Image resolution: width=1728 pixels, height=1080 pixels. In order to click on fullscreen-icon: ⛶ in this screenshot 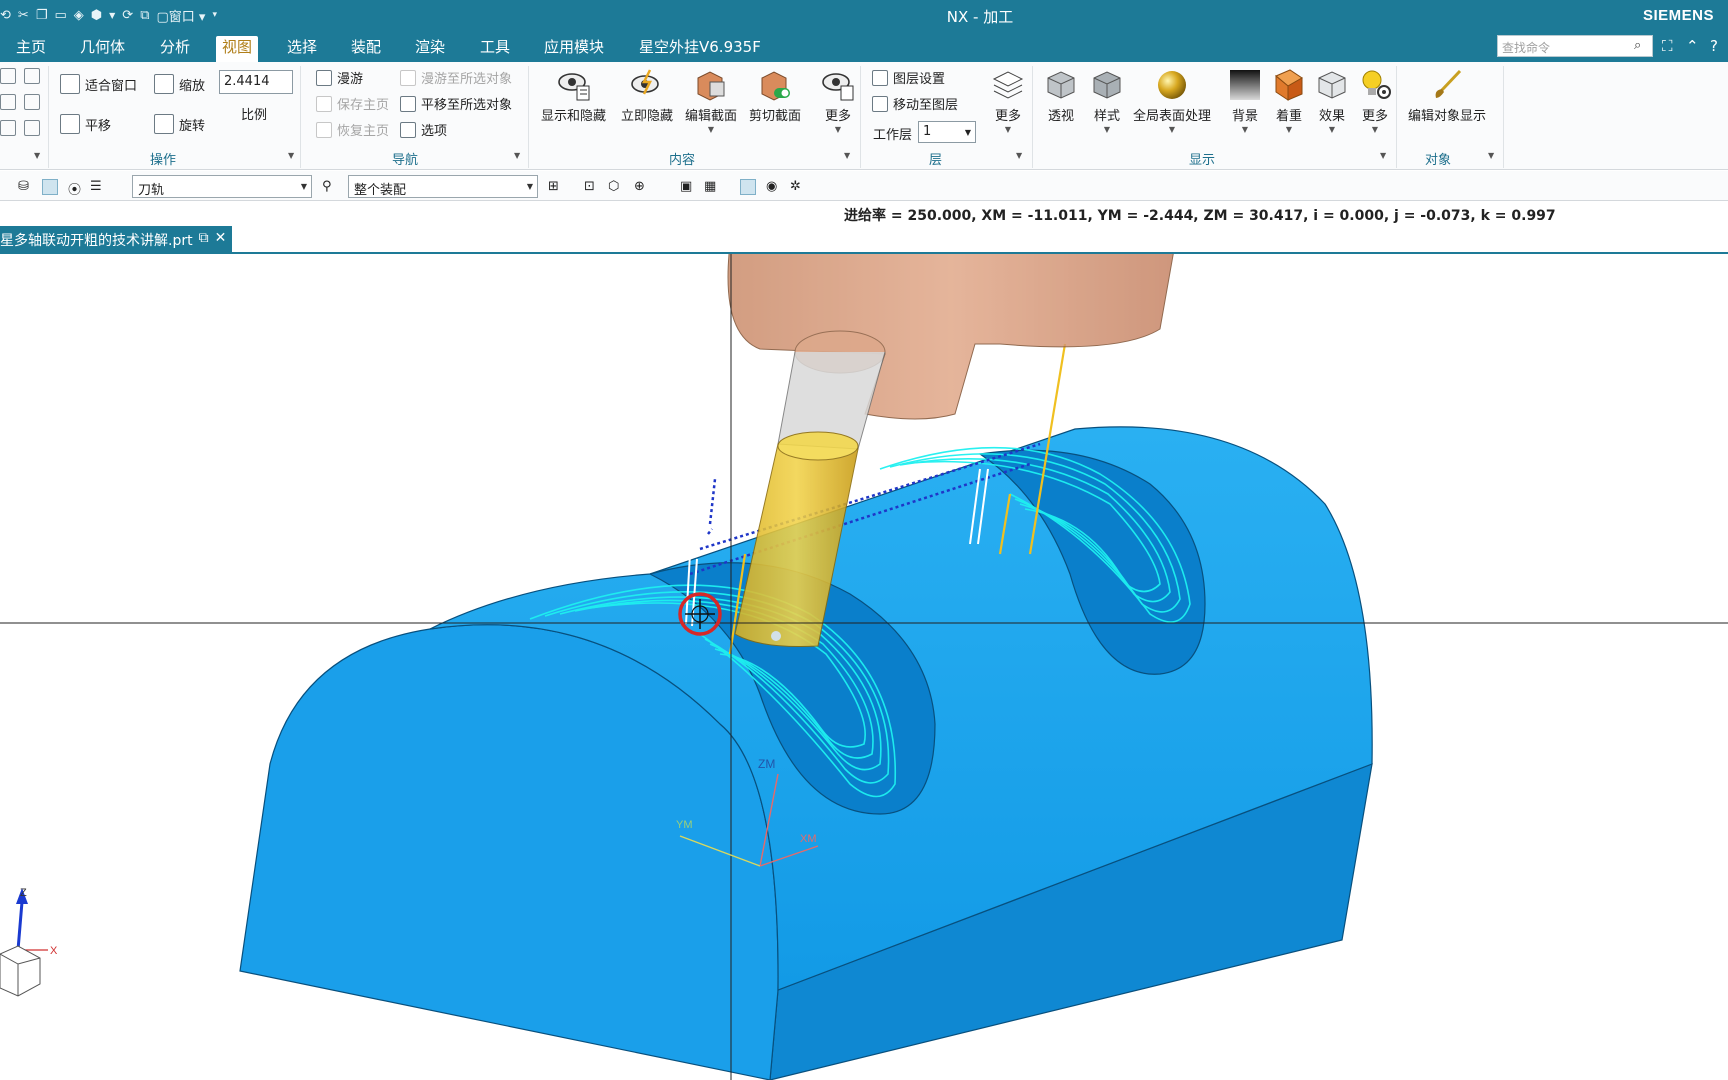, I will do `click(1667, 46)`.